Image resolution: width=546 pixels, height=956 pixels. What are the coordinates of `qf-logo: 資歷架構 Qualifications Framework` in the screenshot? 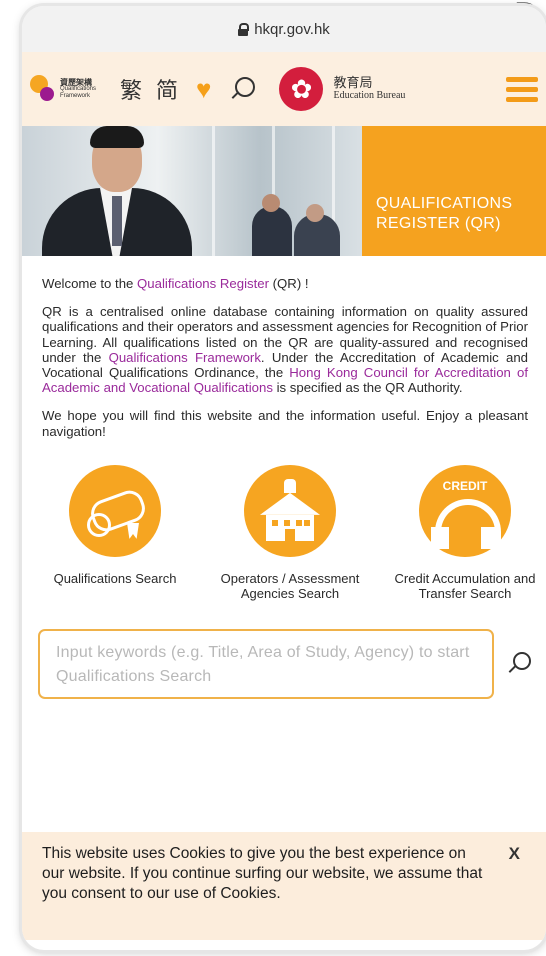 It's located at (68, 89).